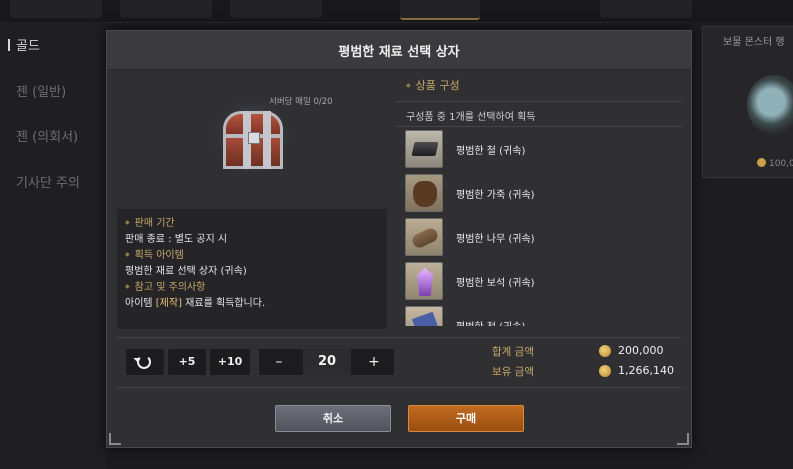 The height and width of the screenshot is (469, 793). What do you see at coordinates (48, 181) in the screenshot?
I see `sidebar-item-knights: 기사단 주의` at bounding box center [48, 181].